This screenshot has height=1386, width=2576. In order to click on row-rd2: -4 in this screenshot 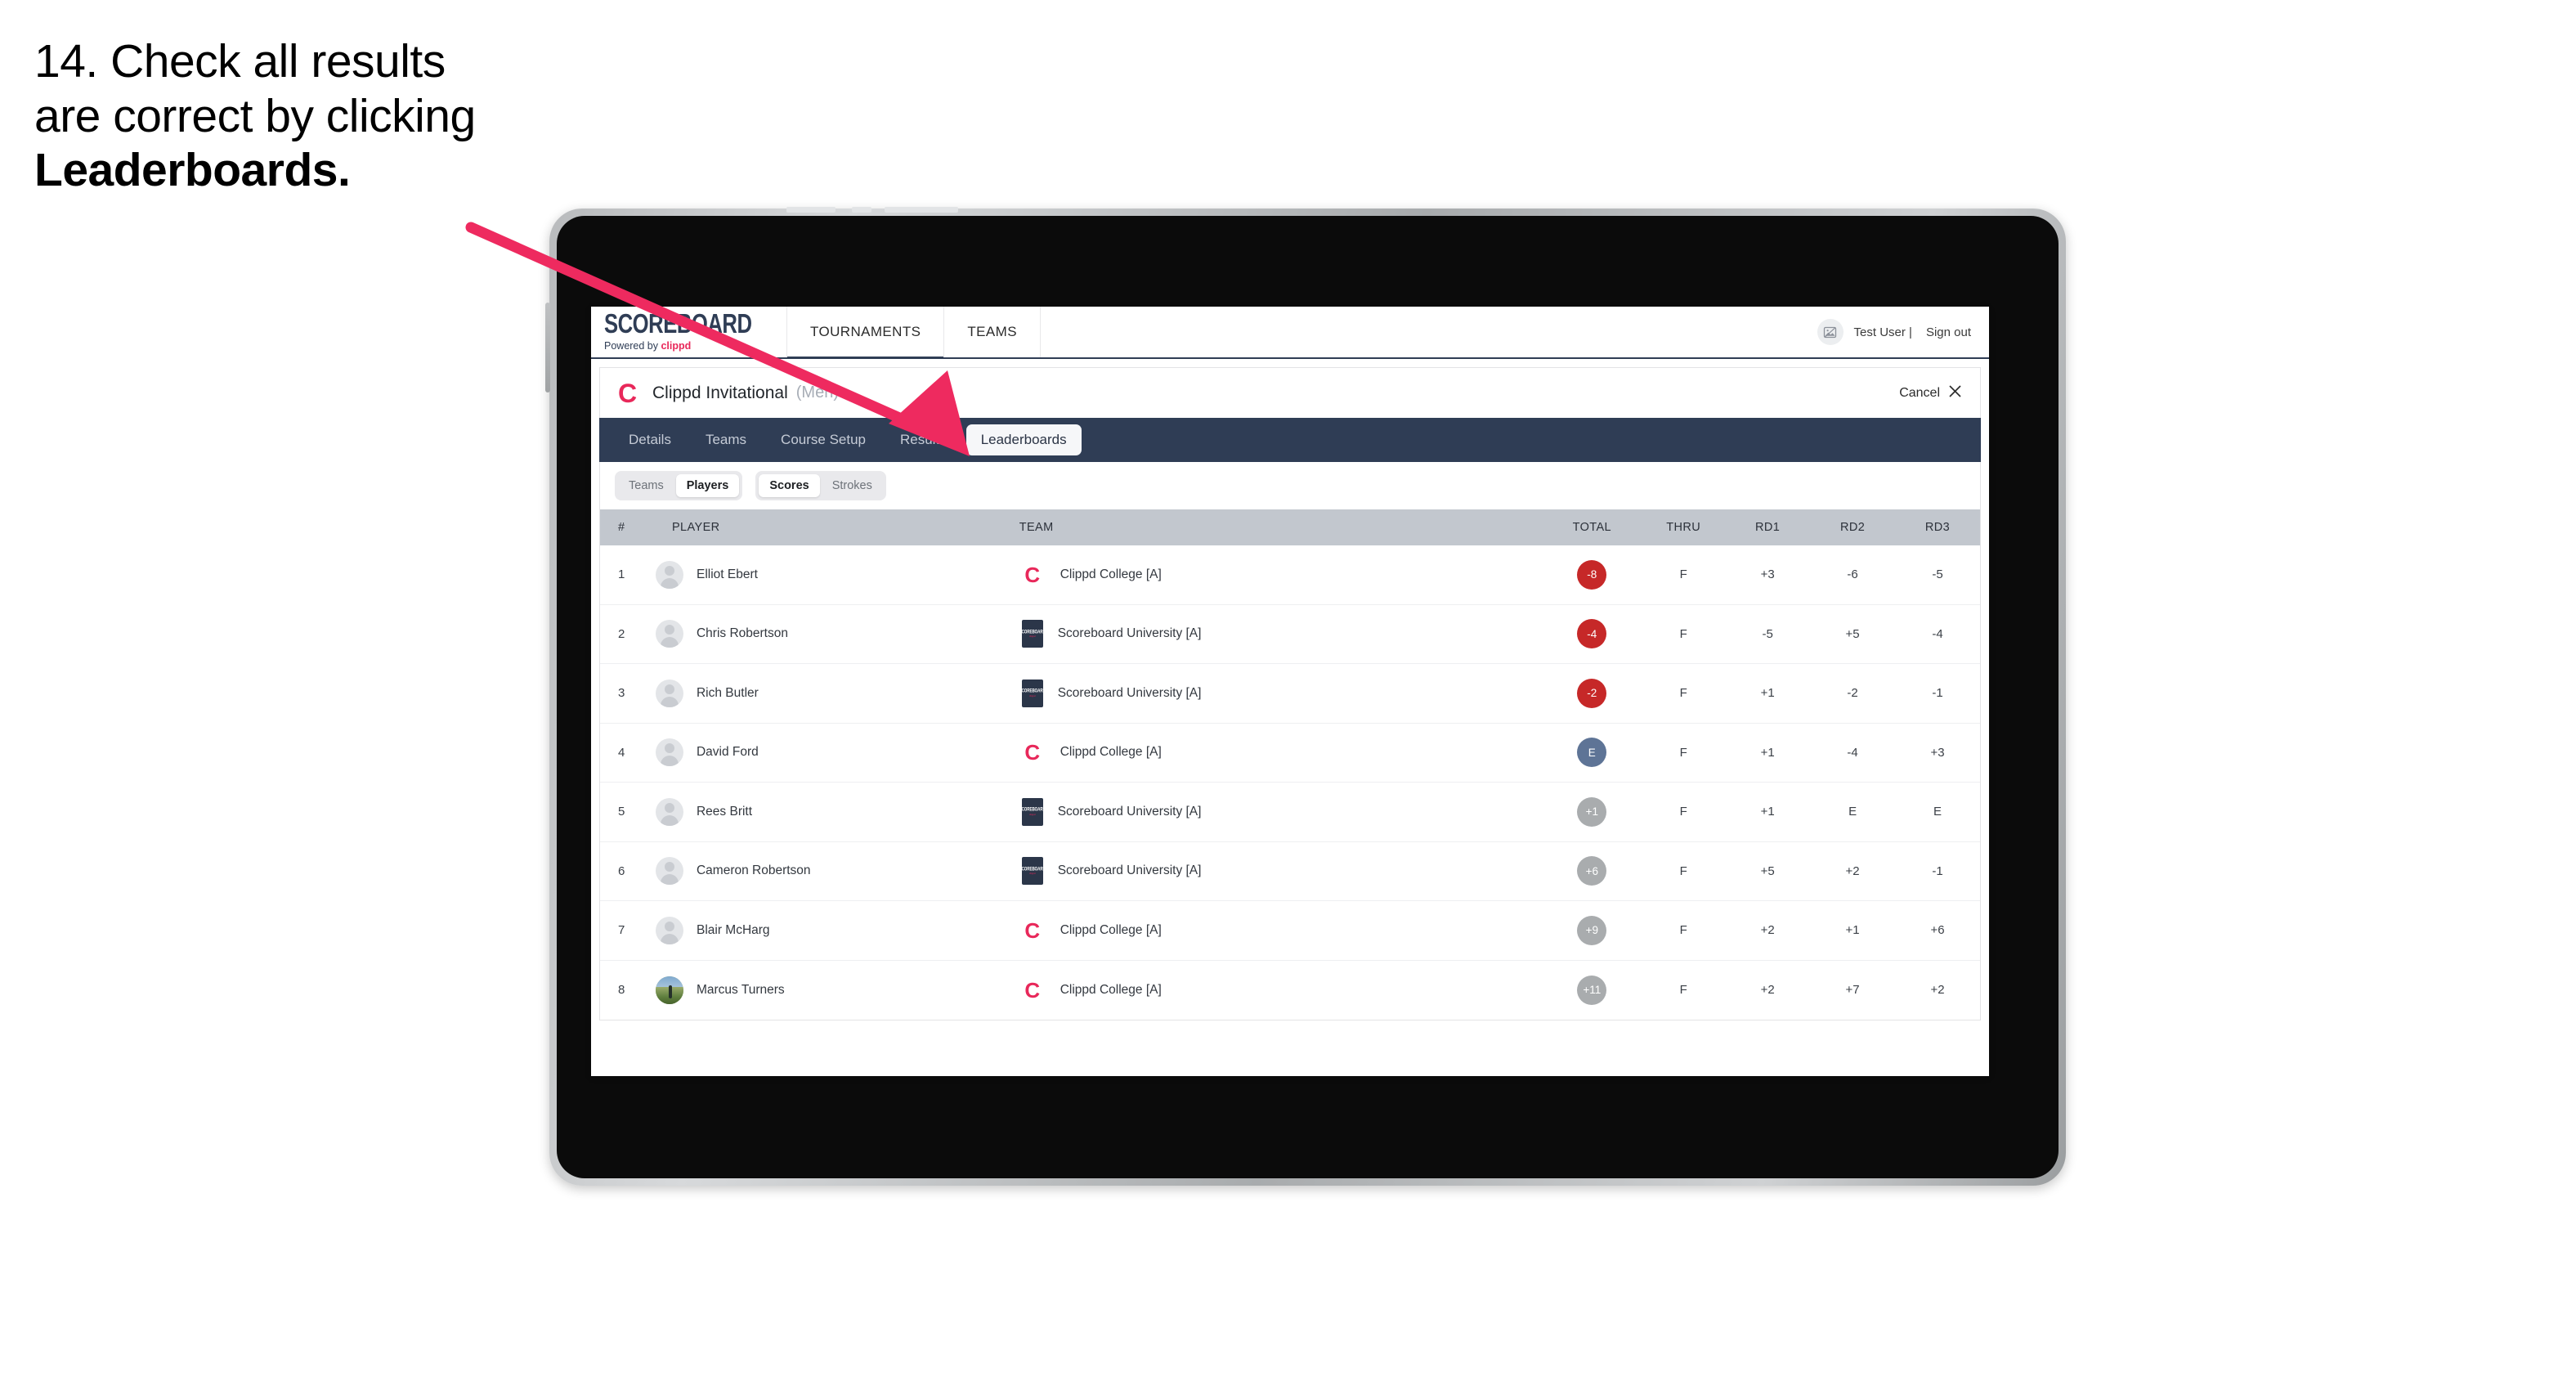, I will do `click(1853, 752)`.